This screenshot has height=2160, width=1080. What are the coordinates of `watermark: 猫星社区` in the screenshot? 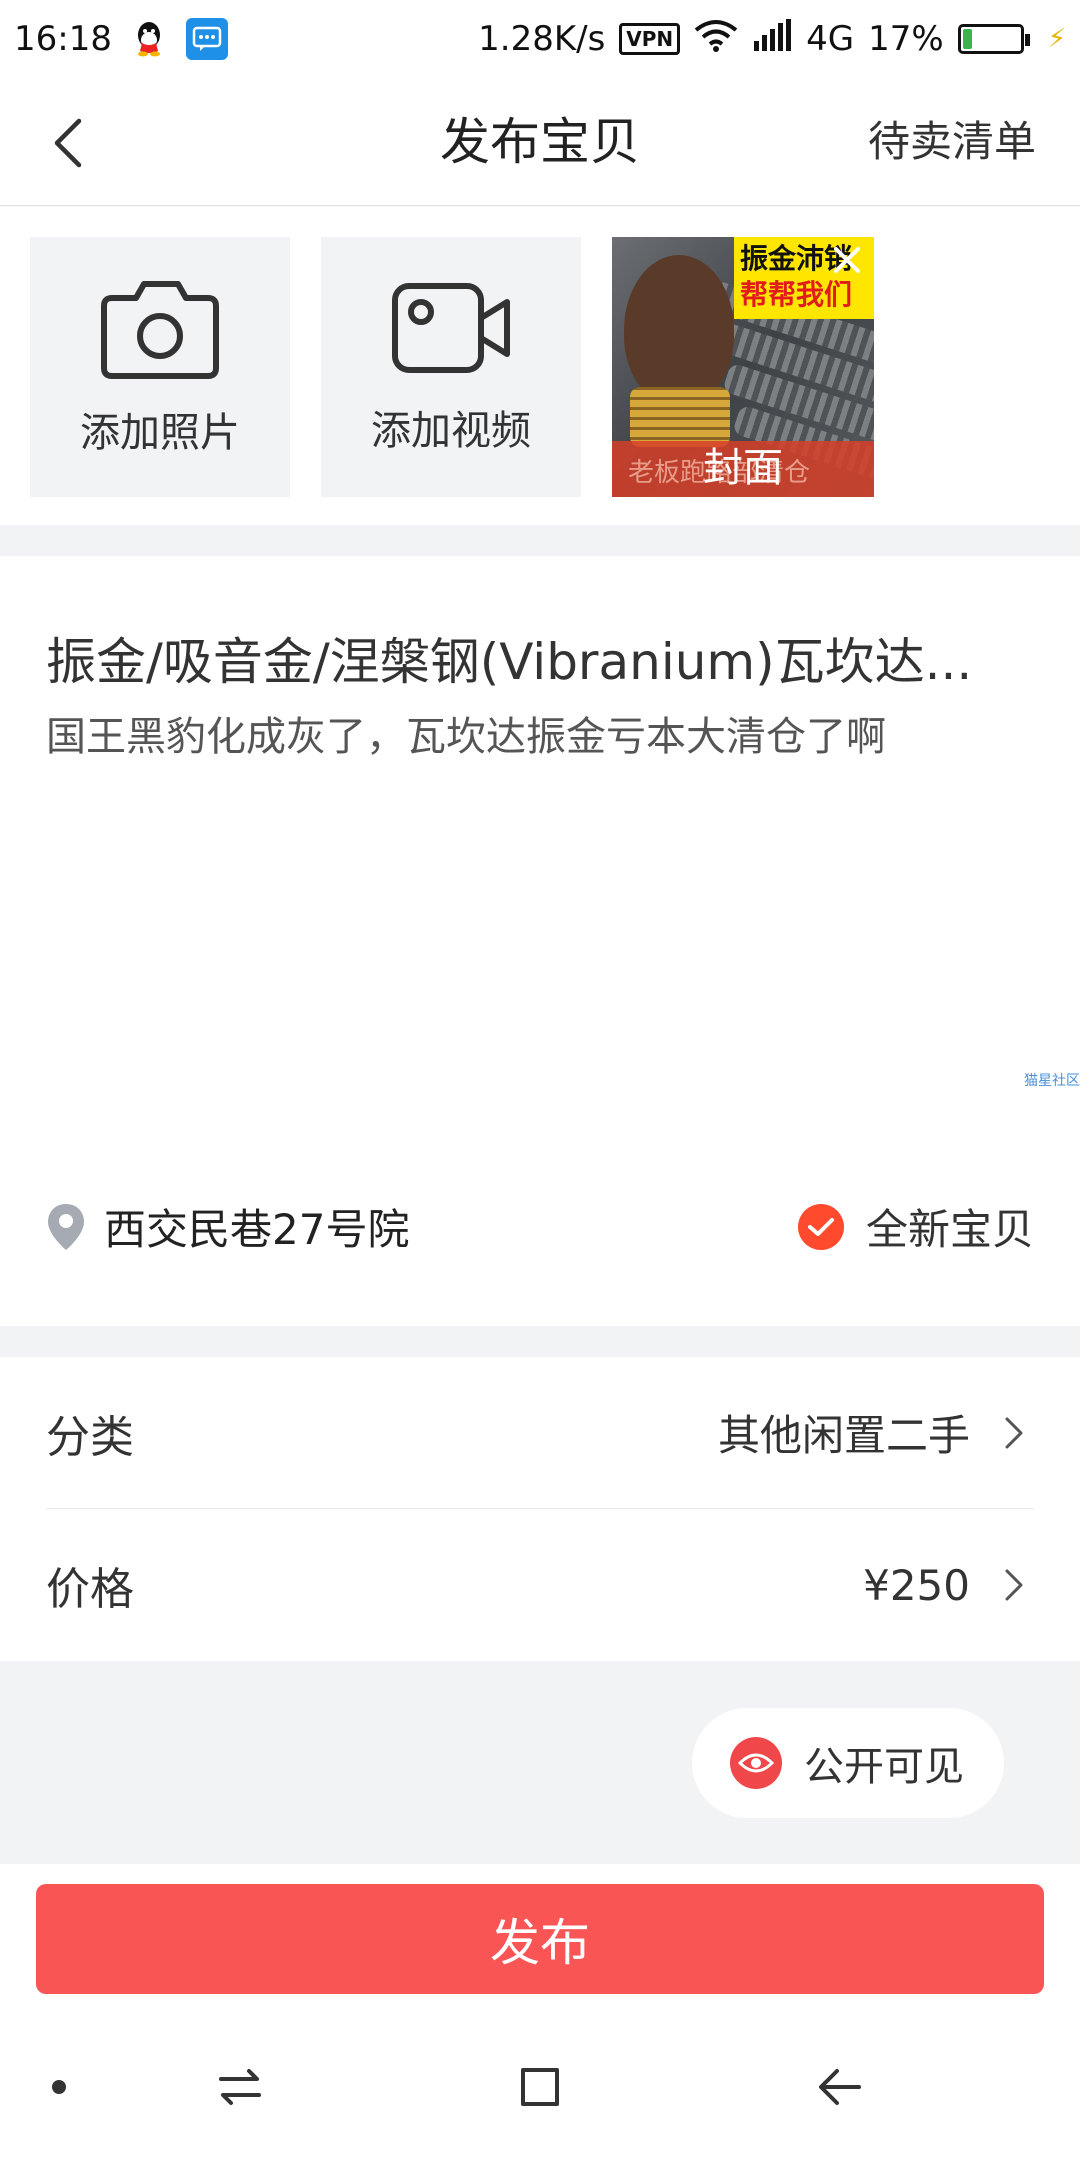 It's located at (1052, 1081).